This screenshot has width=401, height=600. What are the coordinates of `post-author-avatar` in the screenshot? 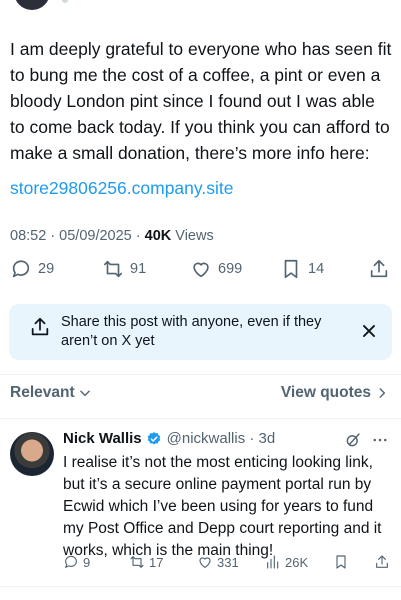 It's located at (32, 5).